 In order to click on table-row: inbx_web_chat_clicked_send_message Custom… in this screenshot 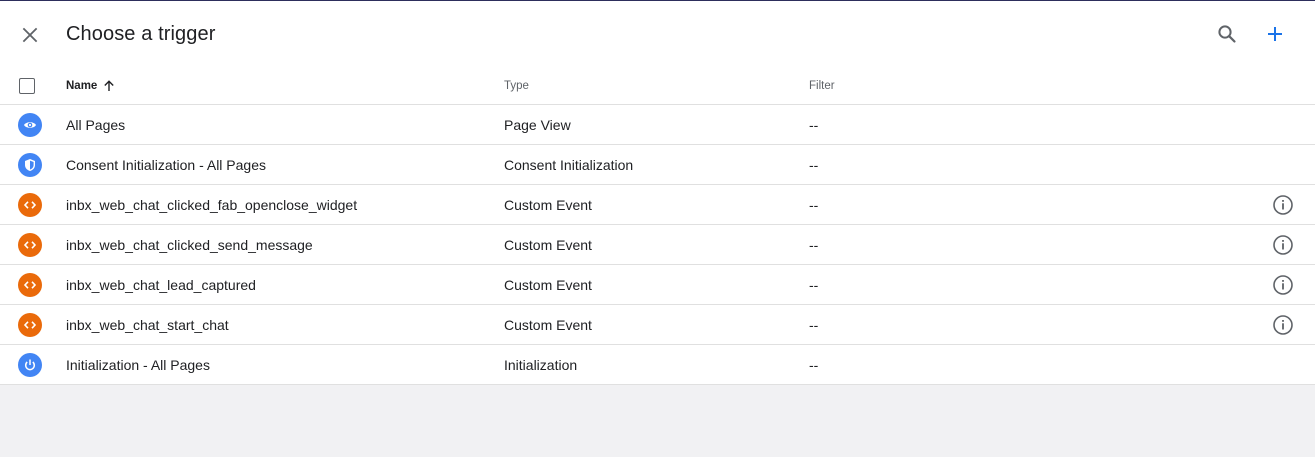, I will do `click(657, 245)`.